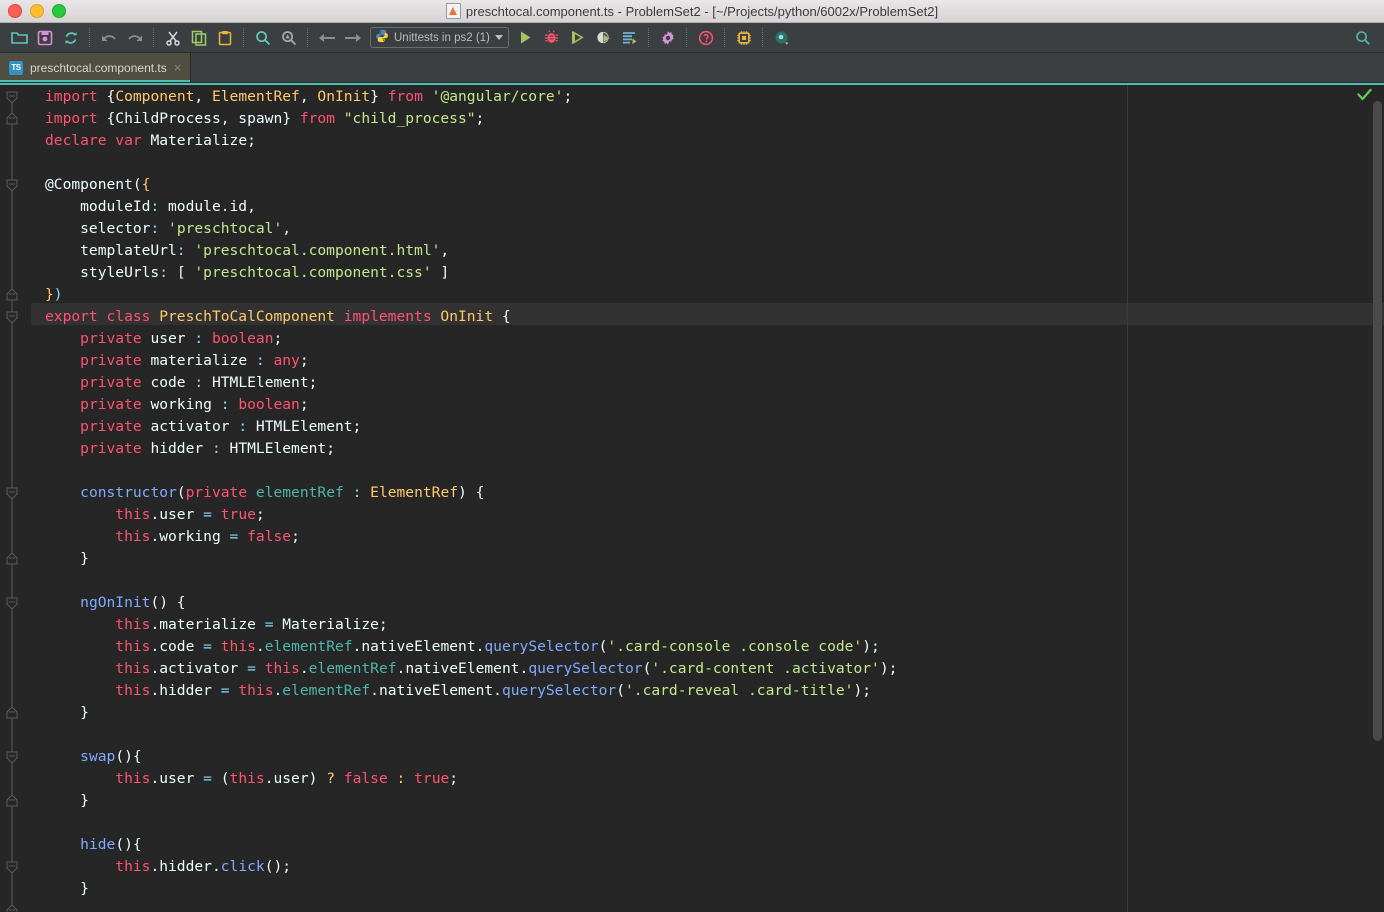 The image size is (1384, 912). I want to click on code-line: this.user = (this.user) ? false : true;, so click(471, 779).